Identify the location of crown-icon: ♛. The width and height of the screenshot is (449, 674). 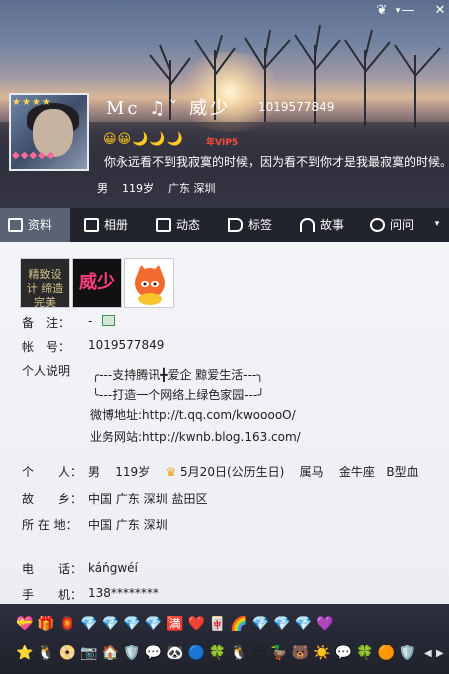
(171, 472).